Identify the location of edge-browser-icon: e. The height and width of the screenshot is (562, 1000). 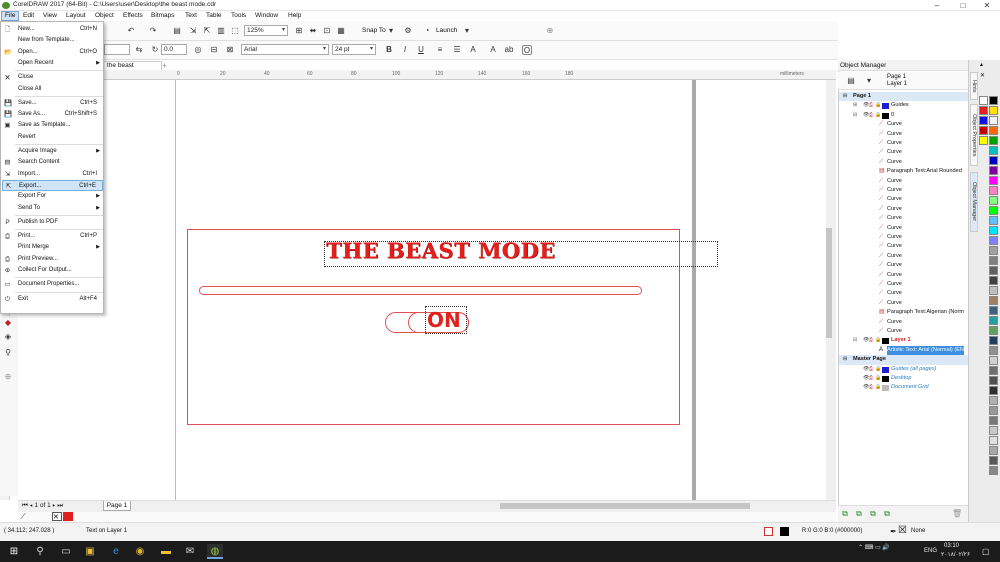
(116, 551).